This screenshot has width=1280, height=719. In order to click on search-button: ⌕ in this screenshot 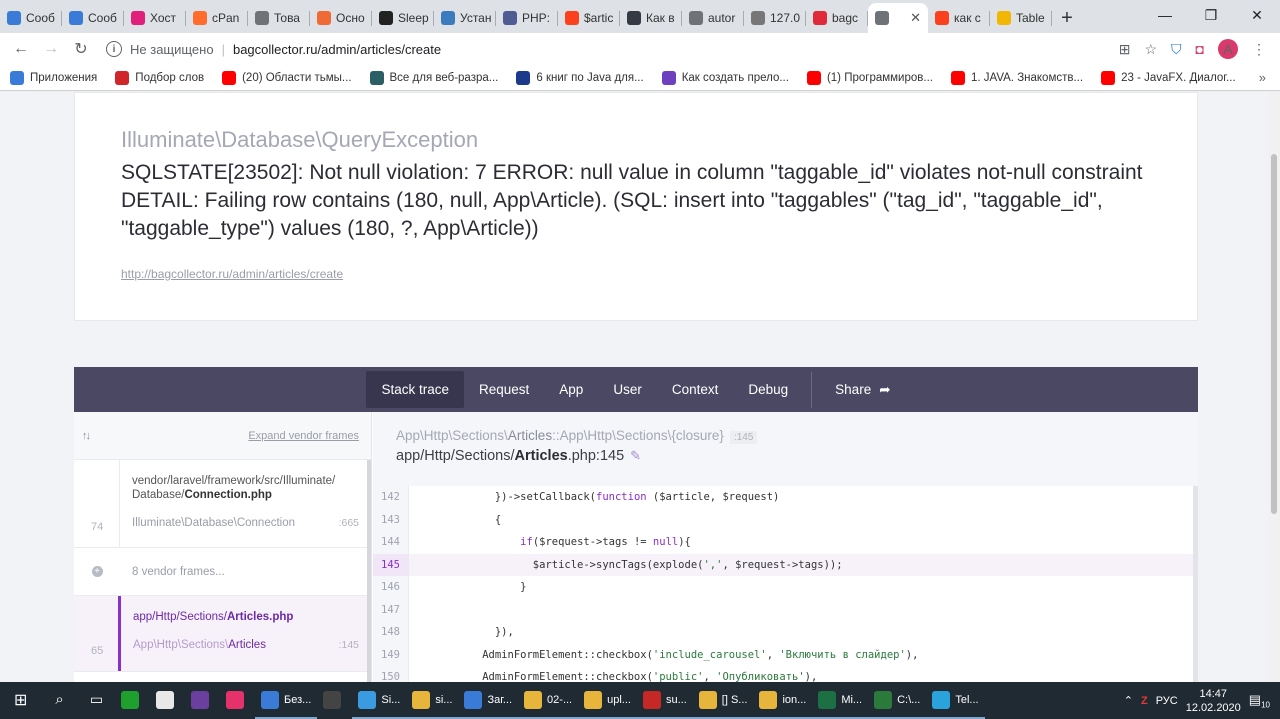, I will do `click(59, 700)`.